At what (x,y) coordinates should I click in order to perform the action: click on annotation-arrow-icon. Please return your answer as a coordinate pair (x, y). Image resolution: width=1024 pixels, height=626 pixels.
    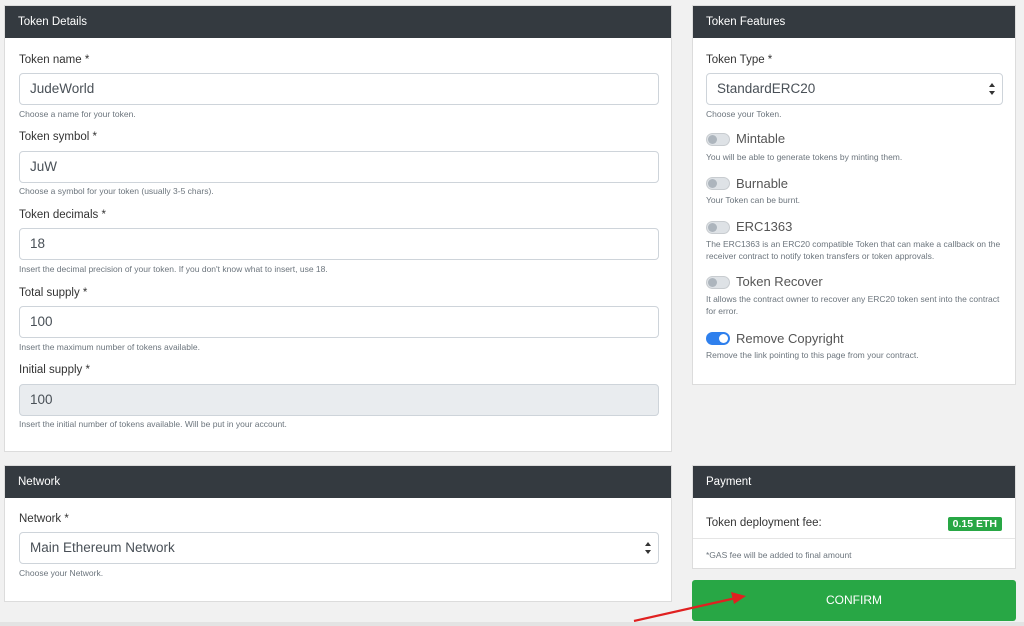
    Looking at the image, I should click on (689, 607).